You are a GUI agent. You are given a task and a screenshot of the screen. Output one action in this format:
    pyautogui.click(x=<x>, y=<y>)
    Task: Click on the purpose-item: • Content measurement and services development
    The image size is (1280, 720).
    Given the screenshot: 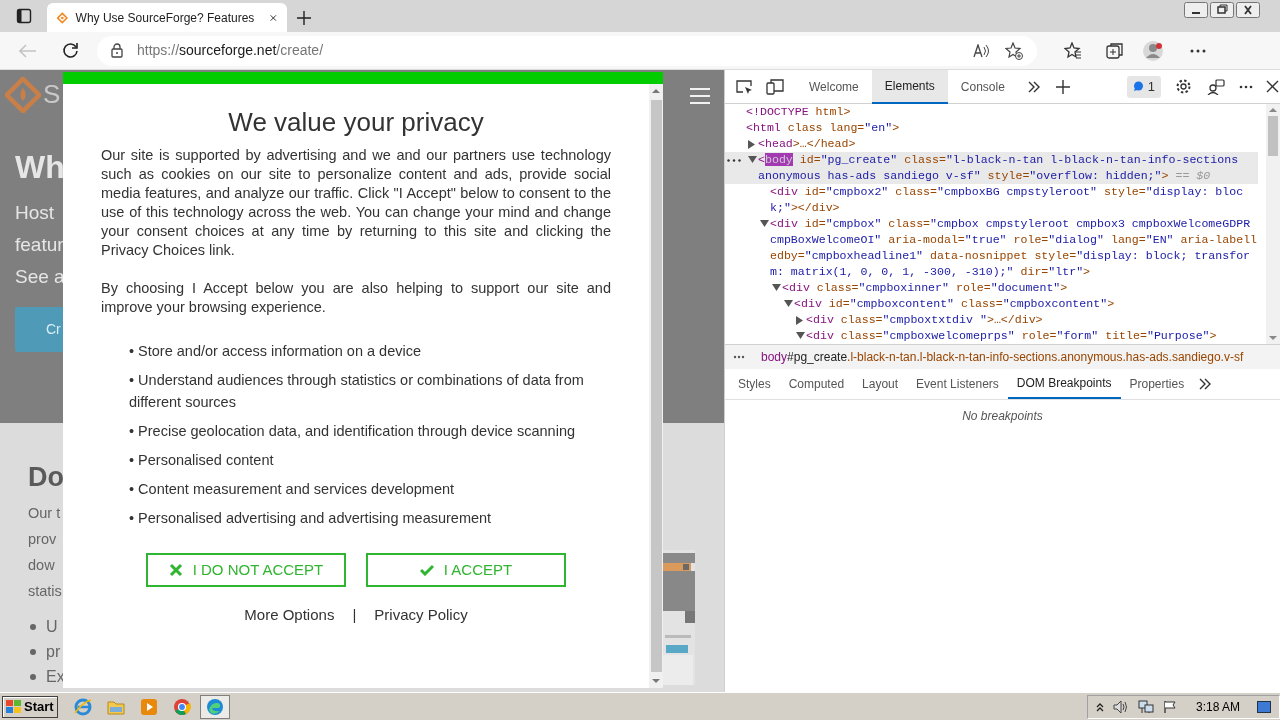 What is the action you would take?
    pyautogui.click(x=292, y=489)
    